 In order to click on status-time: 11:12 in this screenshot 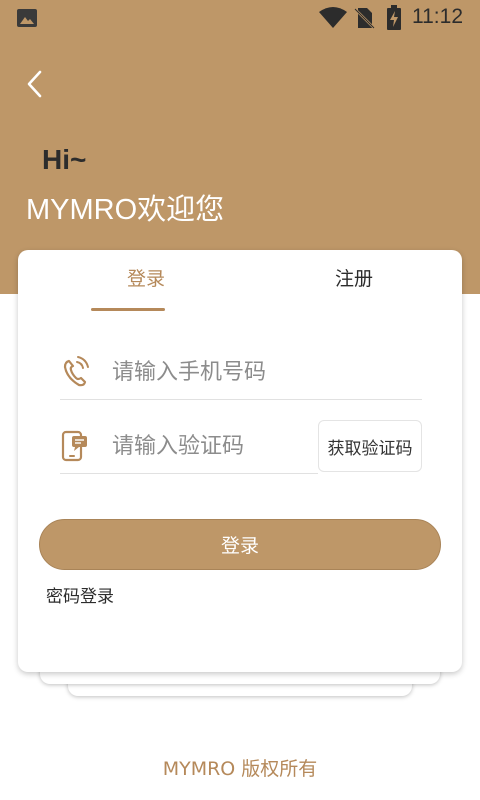, I will do `click(437, 16)`.